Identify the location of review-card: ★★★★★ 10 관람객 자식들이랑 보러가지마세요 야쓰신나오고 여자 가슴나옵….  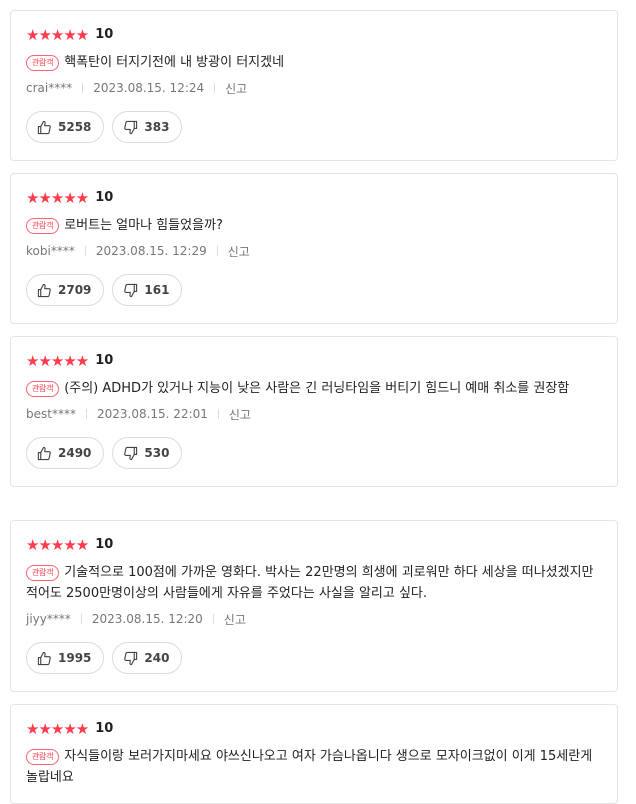
(314, 754).